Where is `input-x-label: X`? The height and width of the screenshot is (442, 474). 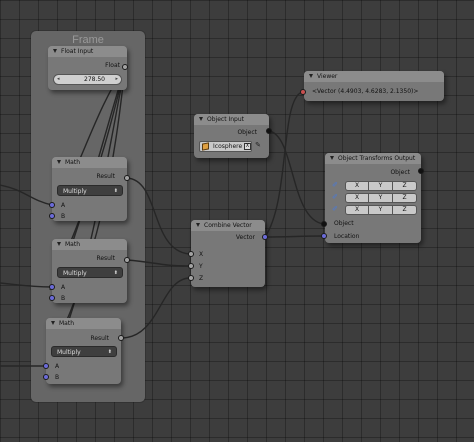
input-x-label: X is located at coordinates (201, 254).